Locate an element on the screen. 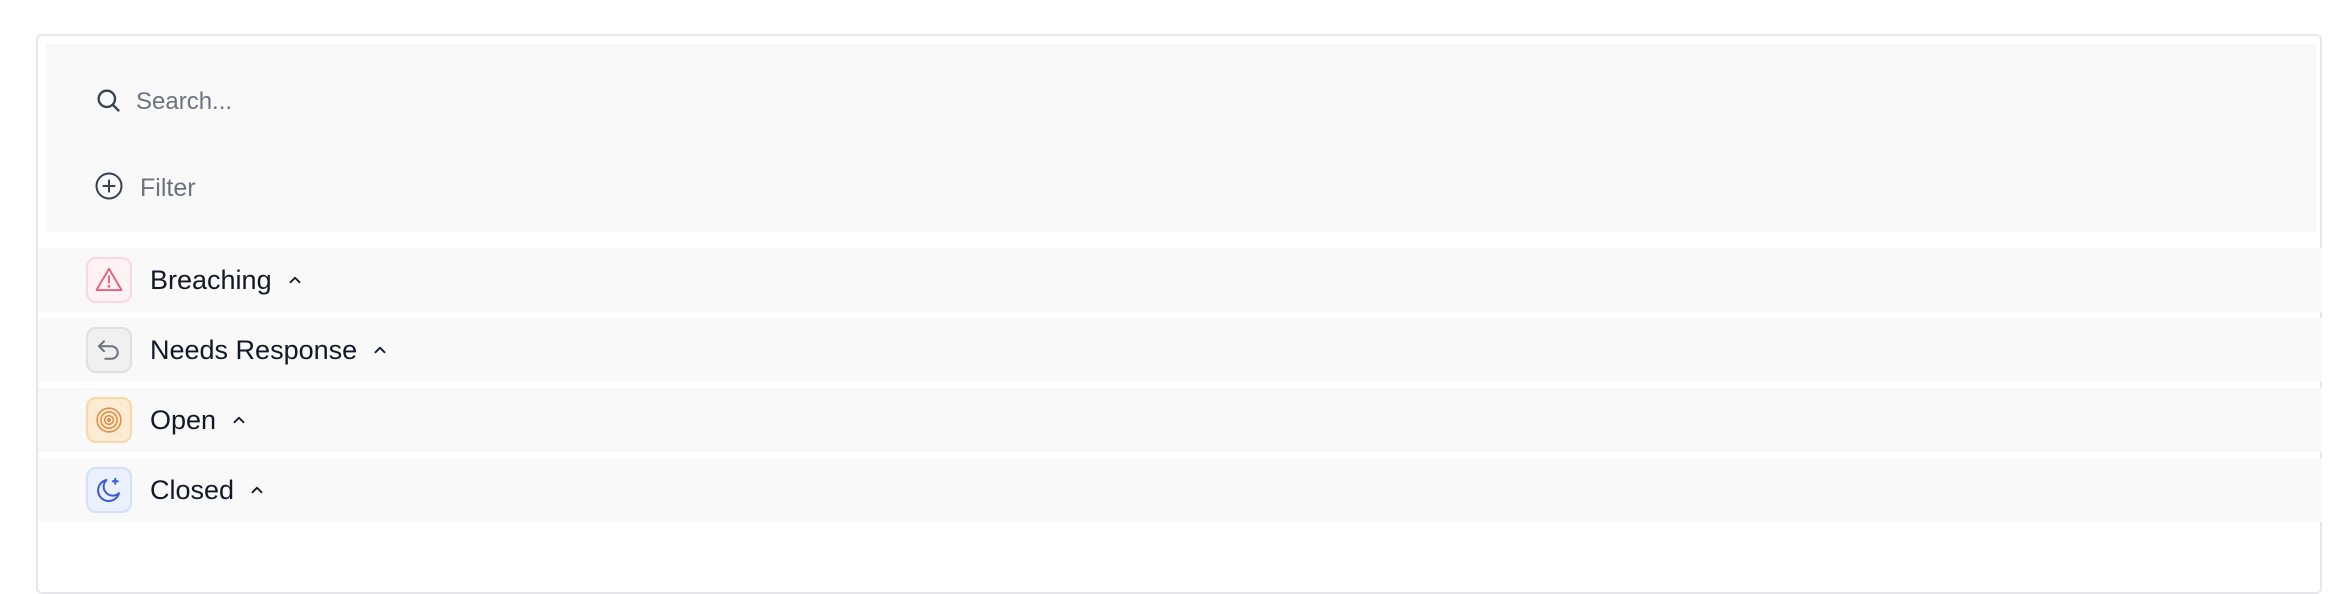  group-label: Open is located at coordinates (183, 419).